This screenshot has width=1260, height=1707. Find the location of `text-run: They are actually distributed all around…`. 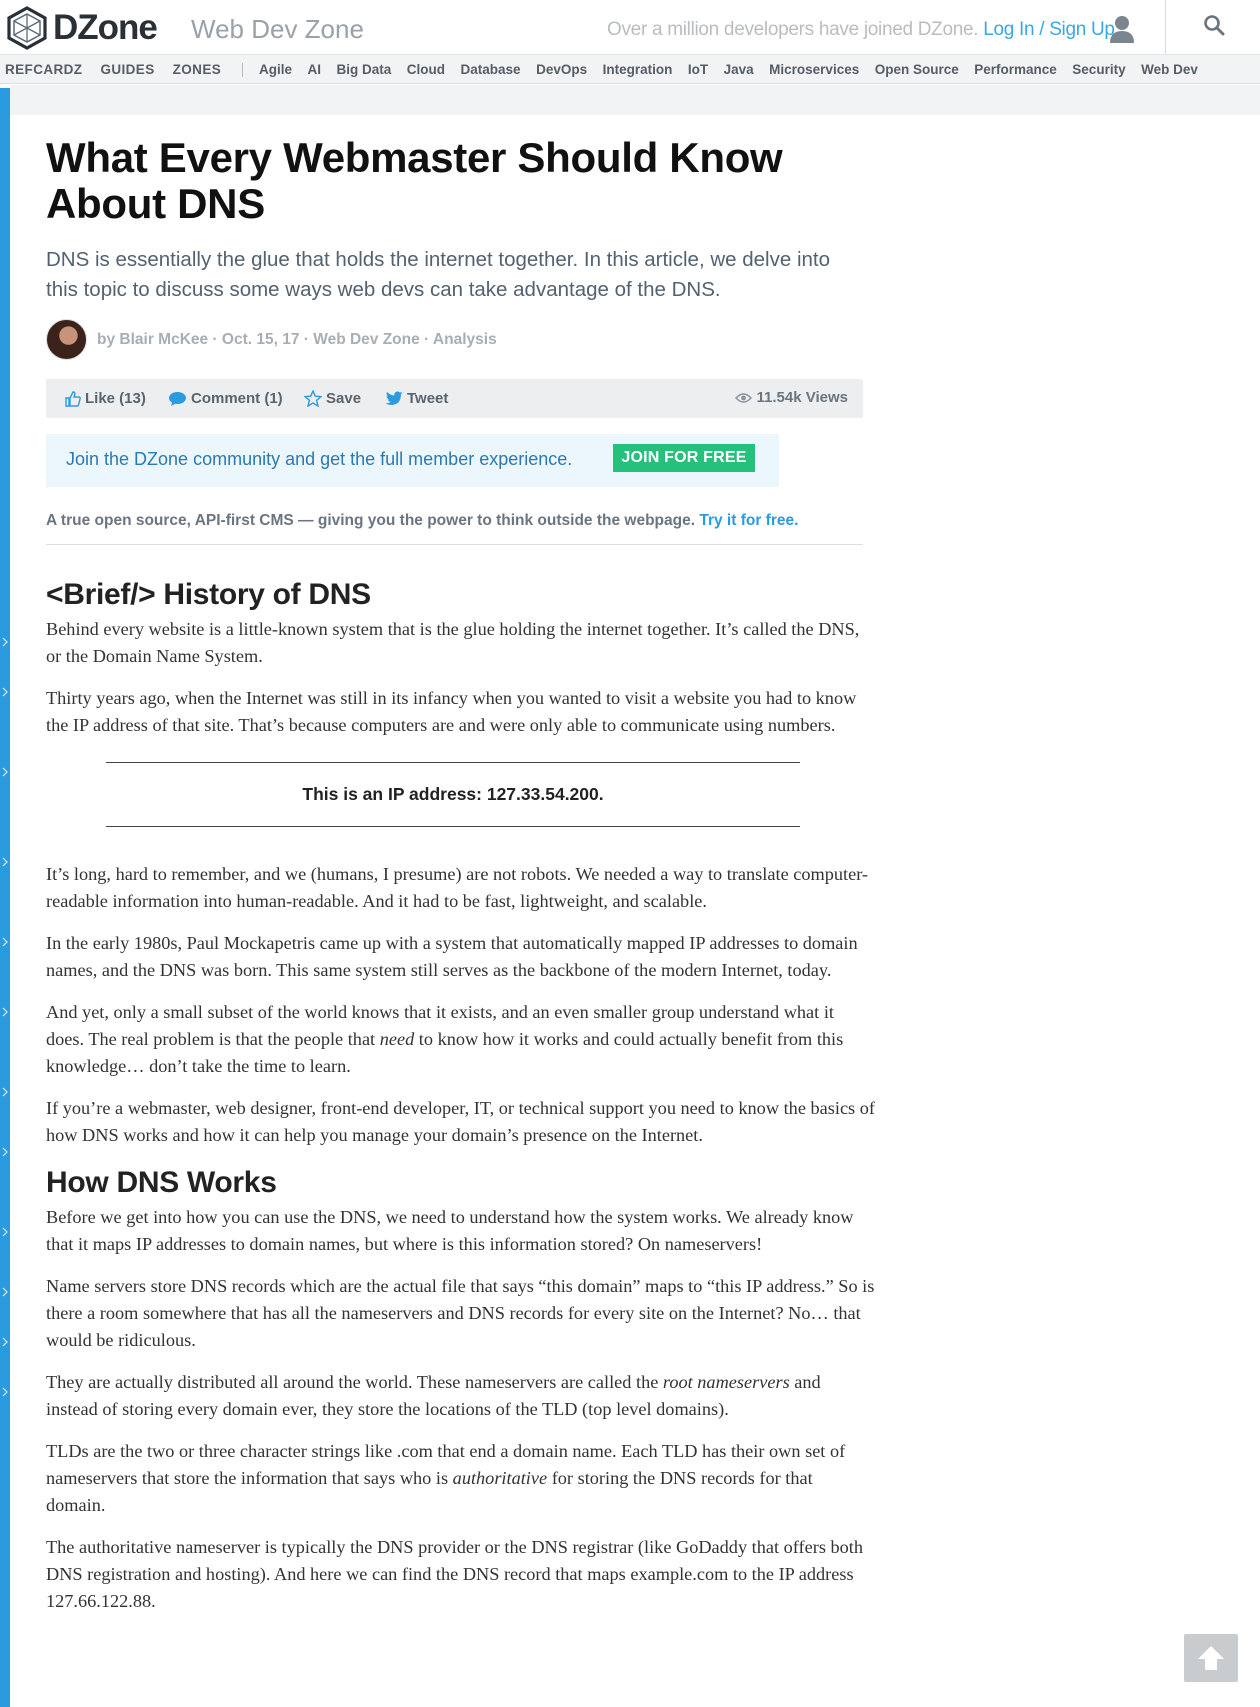

text-run: They are actually distributed all around… is located at coordinates (354, 1382).